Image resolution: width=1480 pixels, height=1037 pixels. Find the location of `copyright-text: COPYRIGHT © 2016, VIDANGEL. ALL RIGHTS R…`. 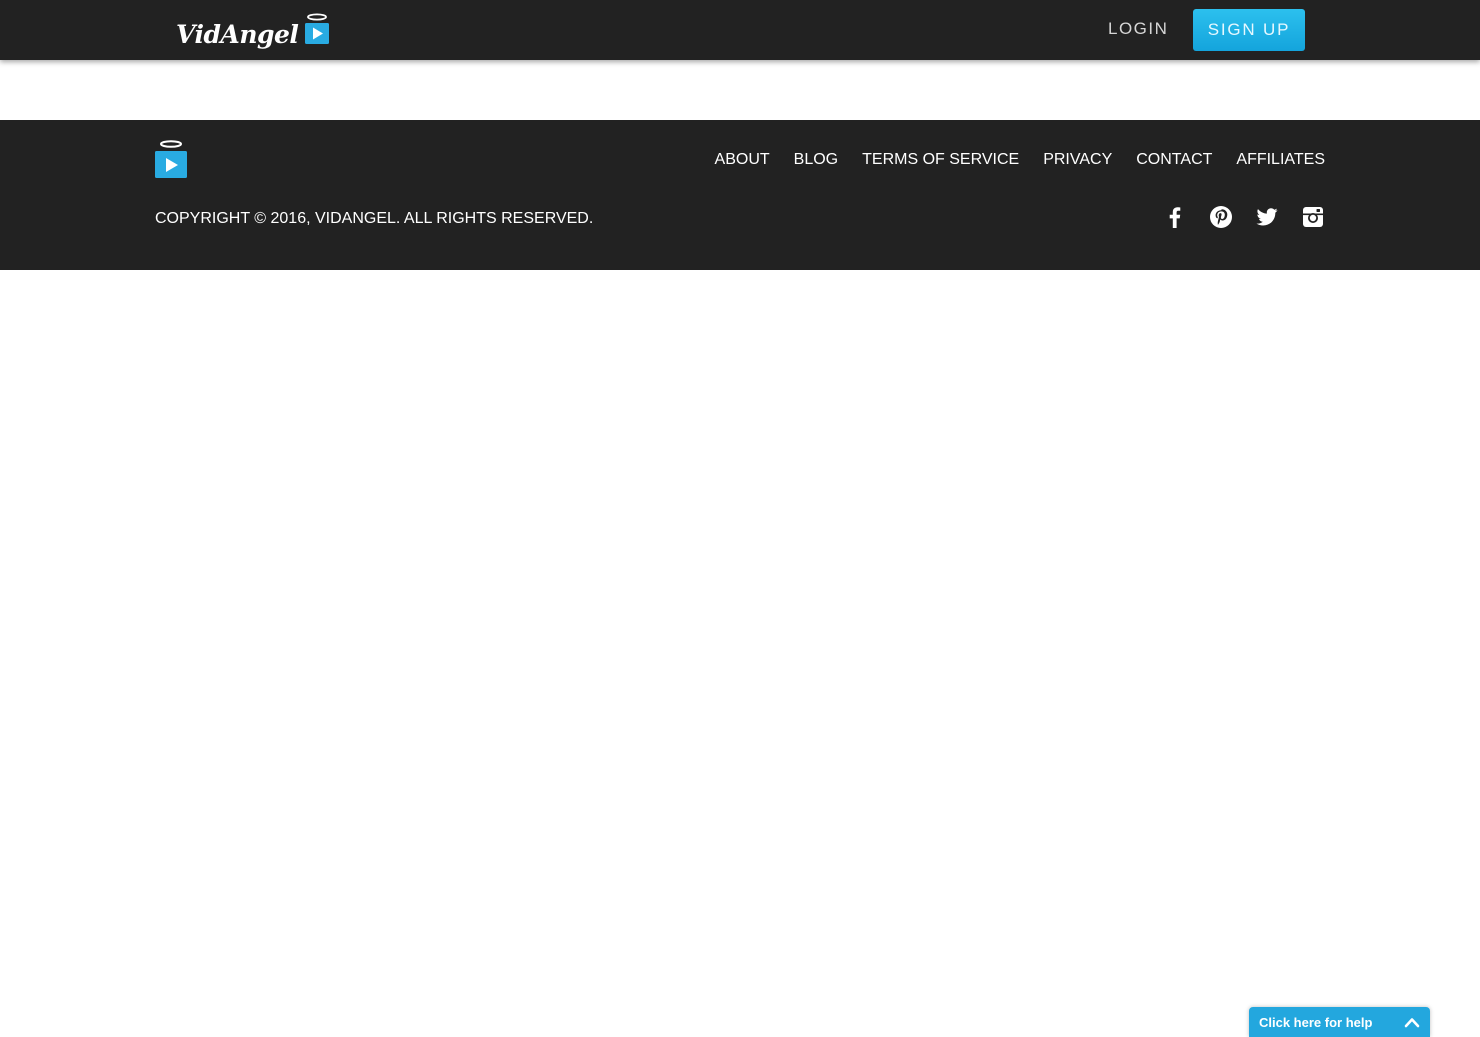

copyright-text: COPYRIGHT © 2016, VIDANGEL. ALL RIGHTS R… is located at coordinates (374, 218).